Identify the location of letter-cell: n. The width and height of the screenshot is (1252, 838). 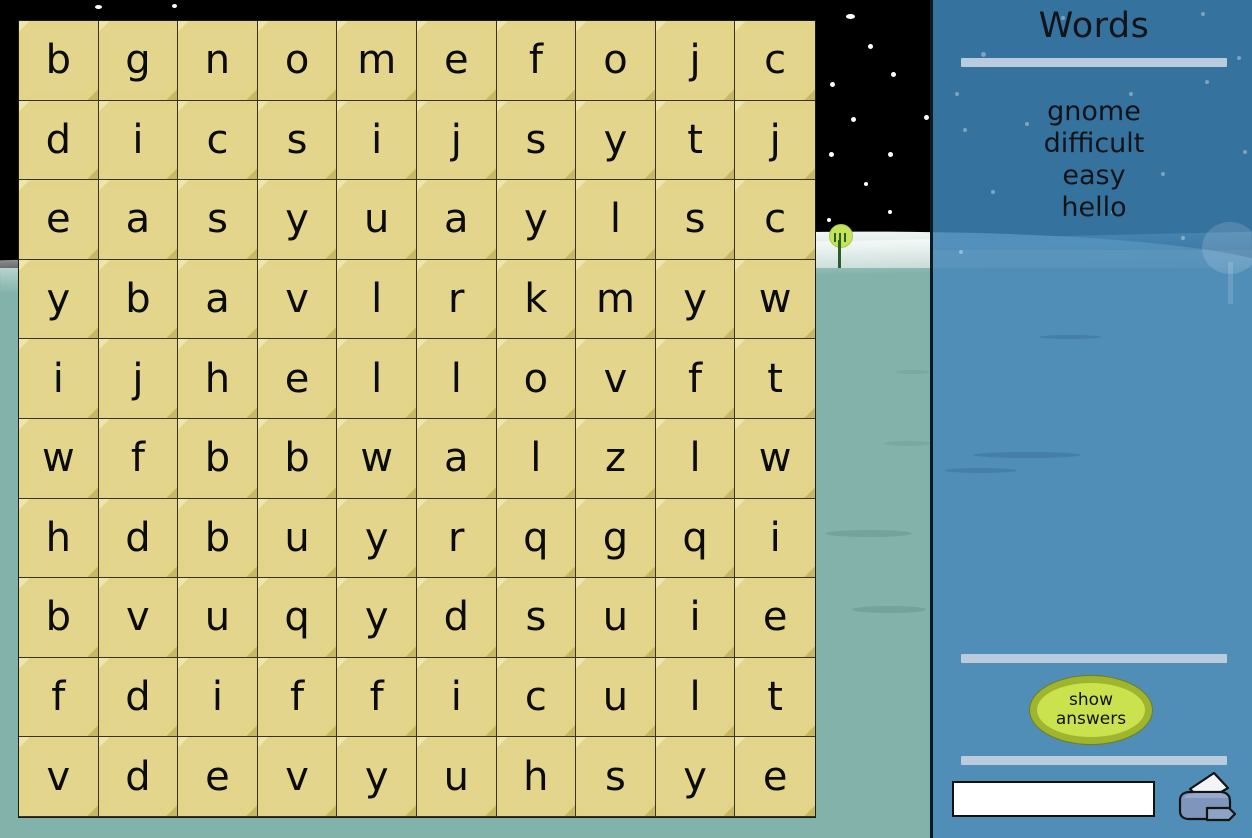
(218, 61).